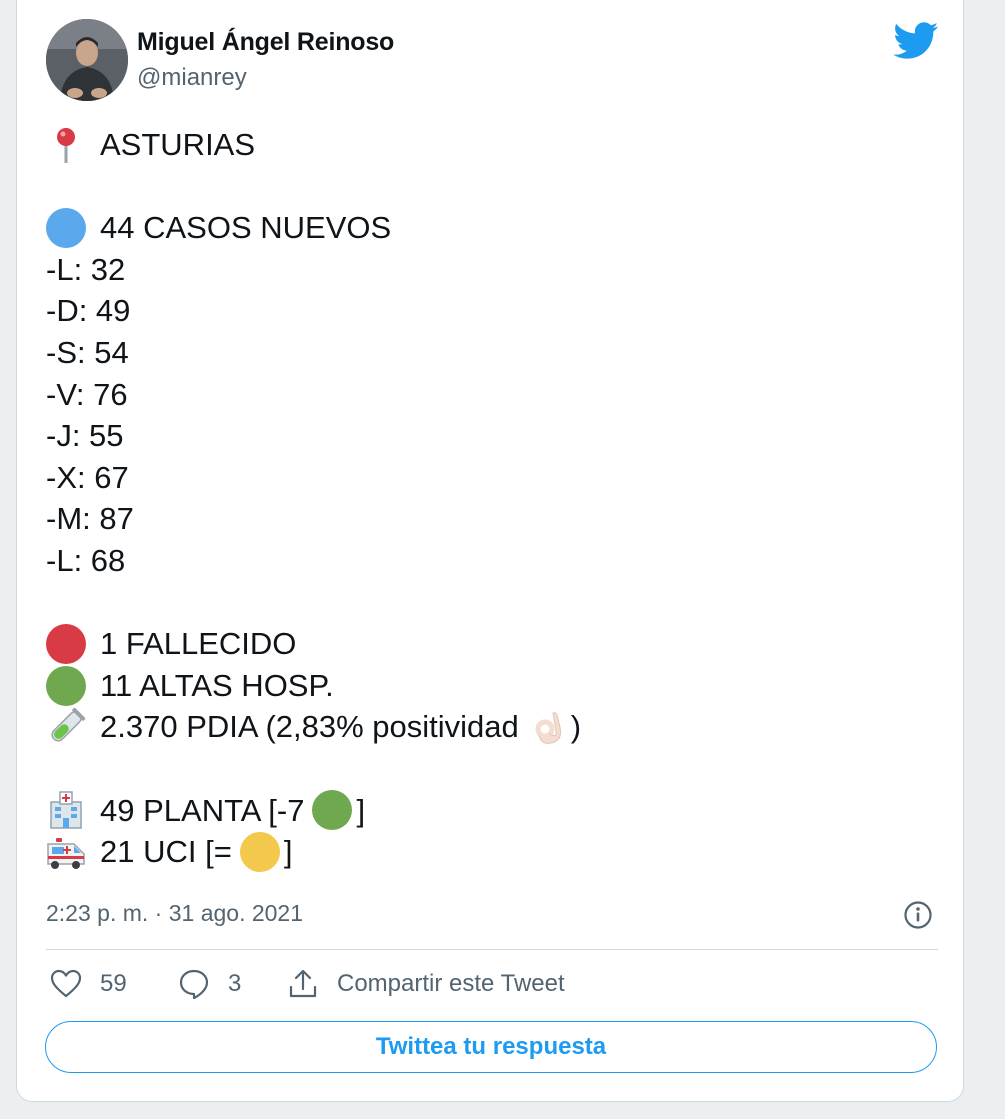 The image size is (1005, 1119). What do you see at coordinates (265, 42) in the screenshot?
I see `author-name: Miguel Ángel Reinoso` at bounding box center [265, 42].